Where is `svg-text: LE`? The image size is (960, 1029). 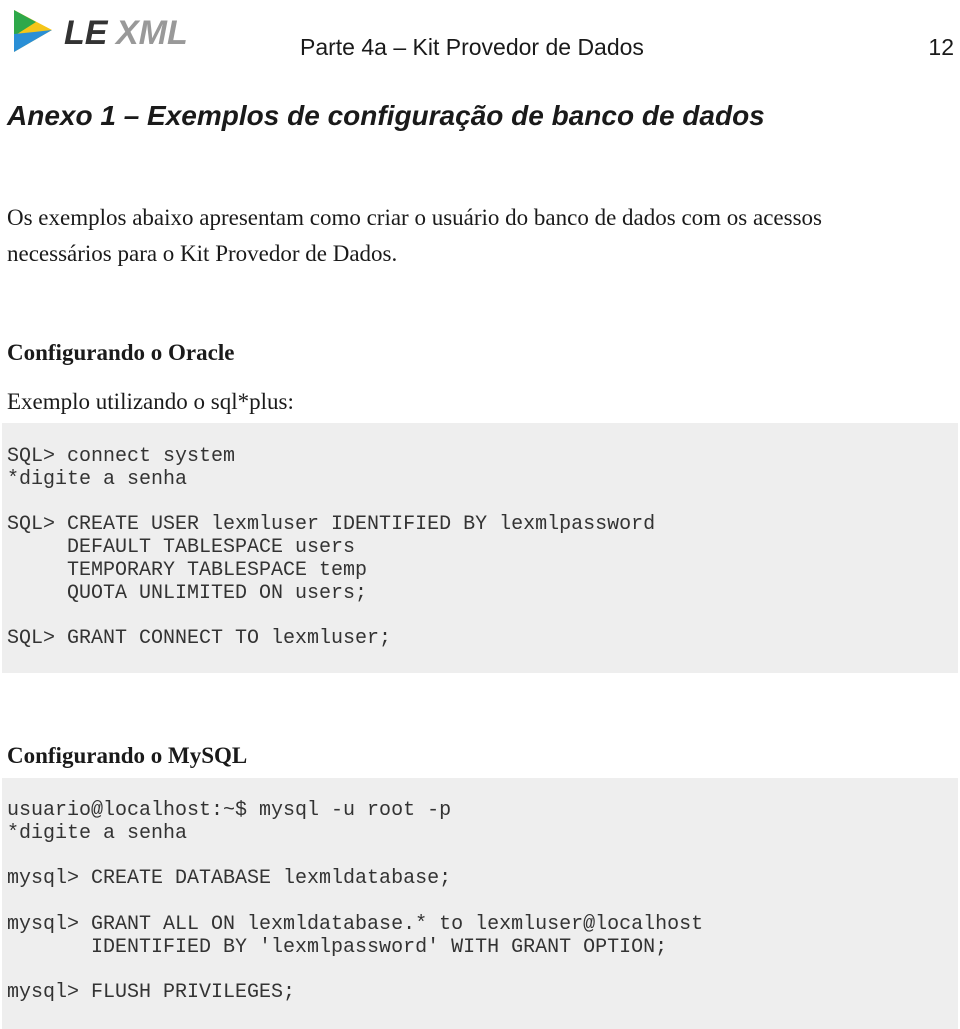
svg-text: LE is located at coordinates (86, 33).